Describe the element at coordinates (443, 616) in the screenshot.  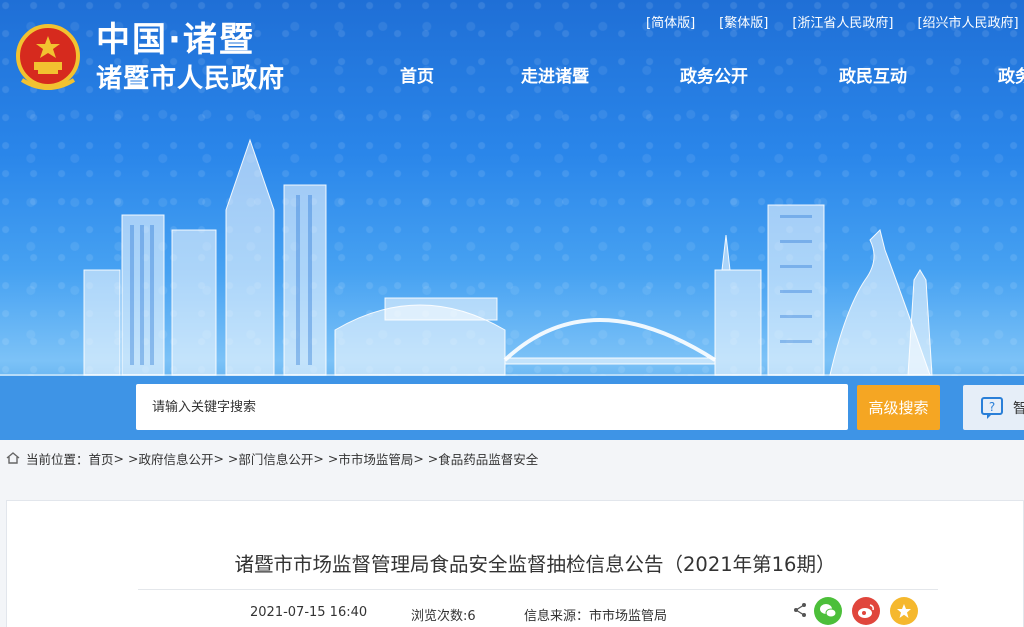
I see `article-views: 浏览次数:6` at that location.